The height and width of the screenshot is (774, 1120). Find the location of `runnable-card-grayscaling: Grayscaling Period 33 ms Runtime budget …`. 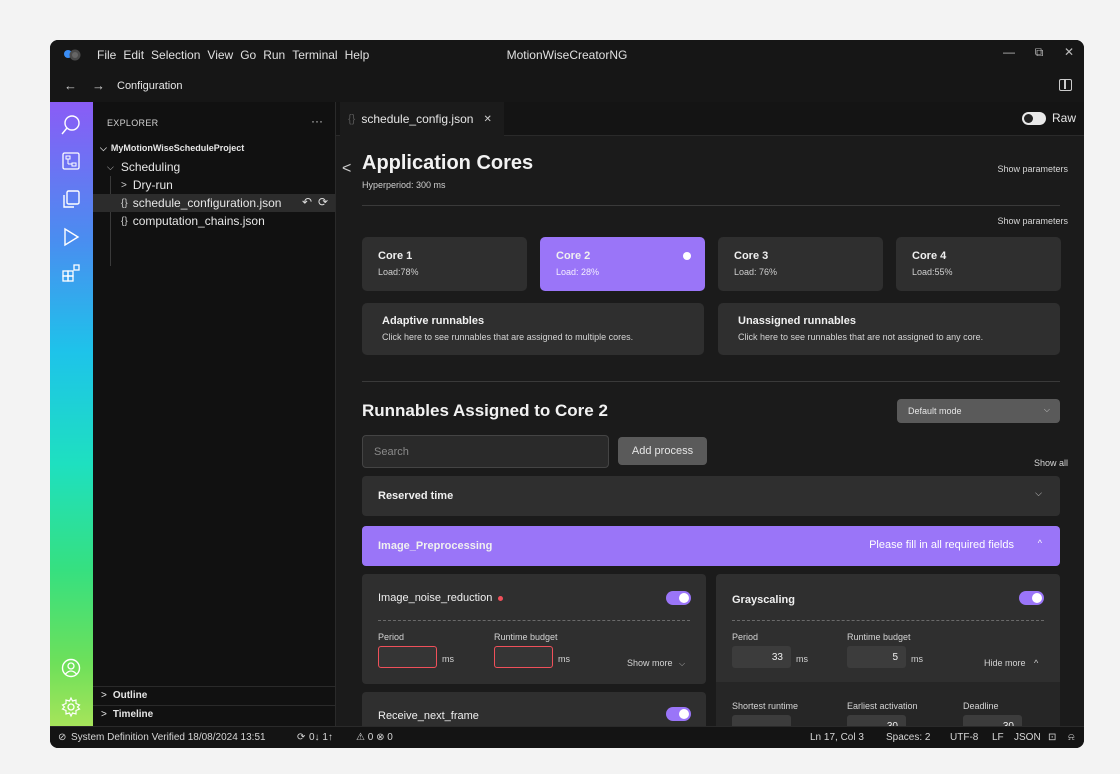

runnable-card-grayscaling: Grayscaling Period 33 ms Runtime budget … is located at coordinates (888, 650).